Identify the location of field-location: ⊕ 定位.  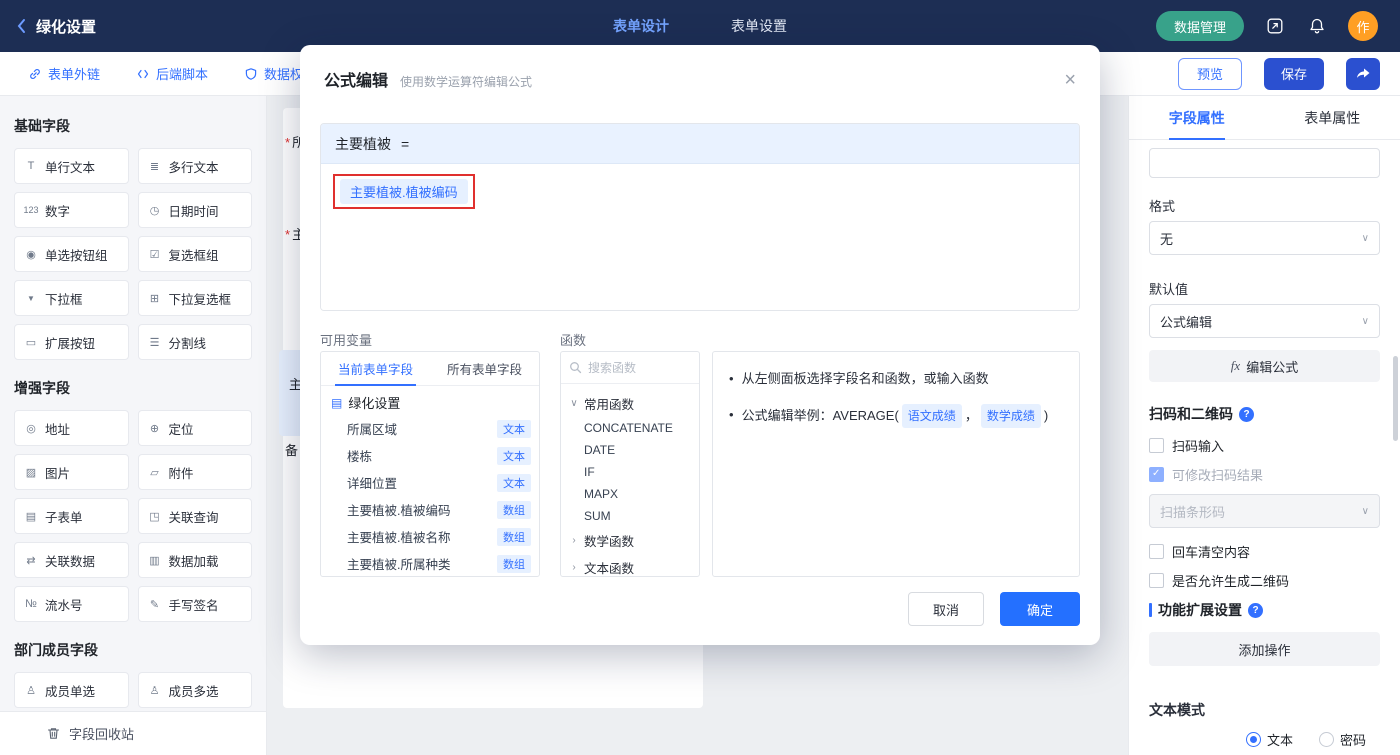
(194, 428).